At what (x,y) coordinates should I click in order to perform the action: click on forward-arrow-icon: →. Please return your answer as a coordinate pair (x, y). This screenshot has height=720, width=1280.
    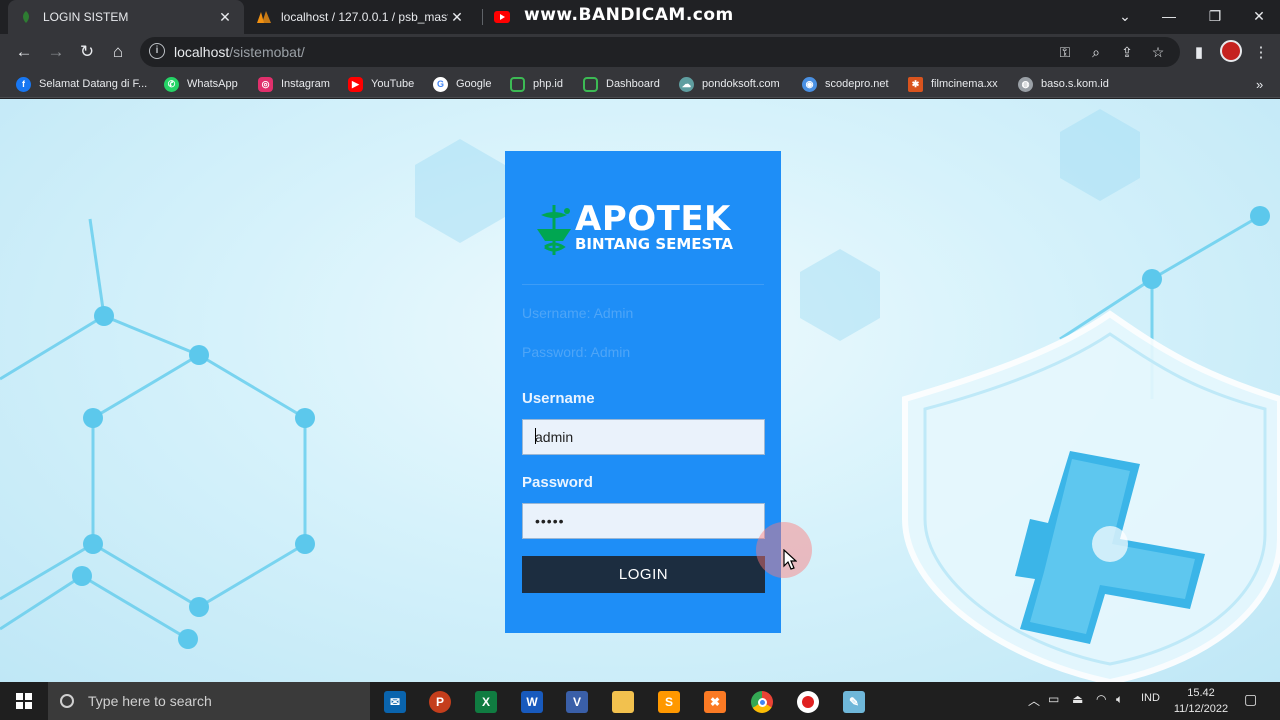
    Looking at the image, I should click on (56, 52).